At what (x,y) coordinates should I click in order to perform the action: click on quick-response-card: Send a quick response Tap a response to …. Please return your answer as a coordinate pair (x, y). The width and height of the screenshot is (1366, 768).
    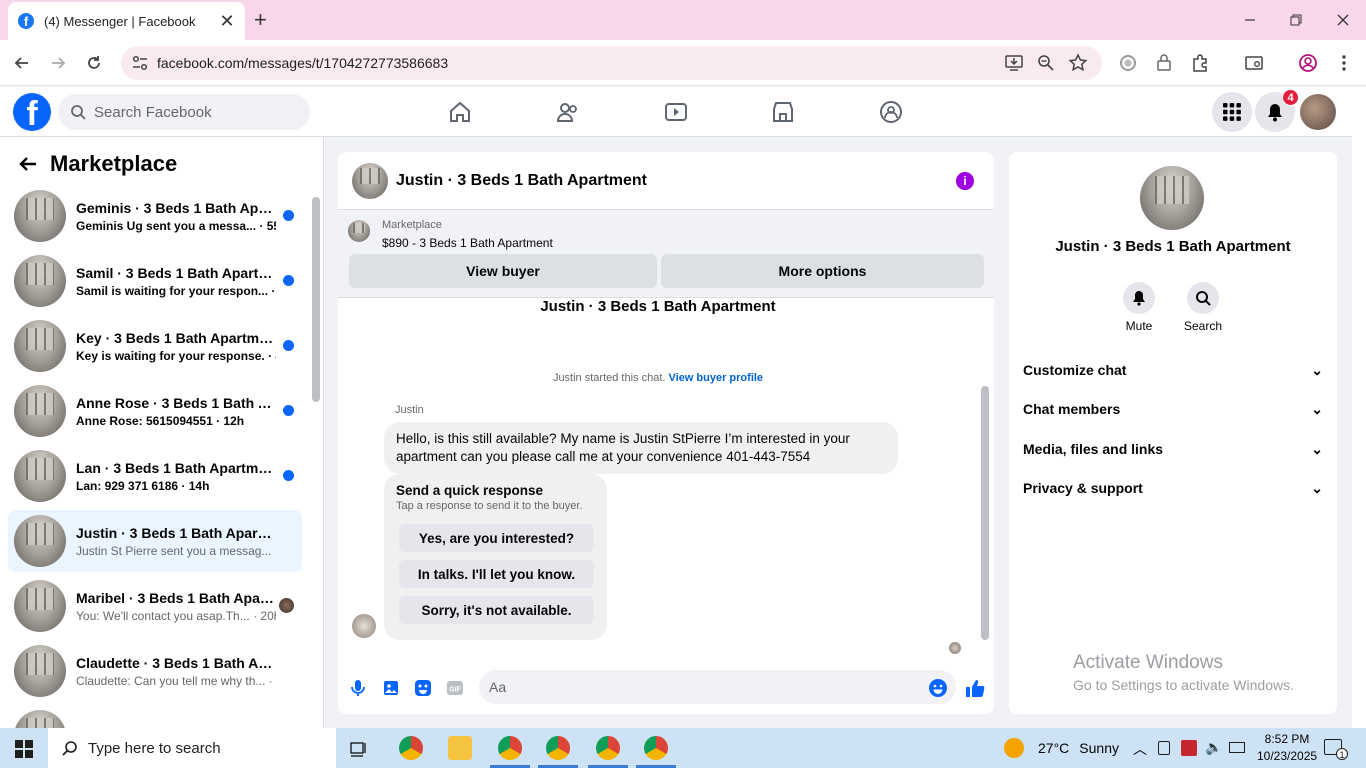
    Looking at the image, I should click on (495, 557).